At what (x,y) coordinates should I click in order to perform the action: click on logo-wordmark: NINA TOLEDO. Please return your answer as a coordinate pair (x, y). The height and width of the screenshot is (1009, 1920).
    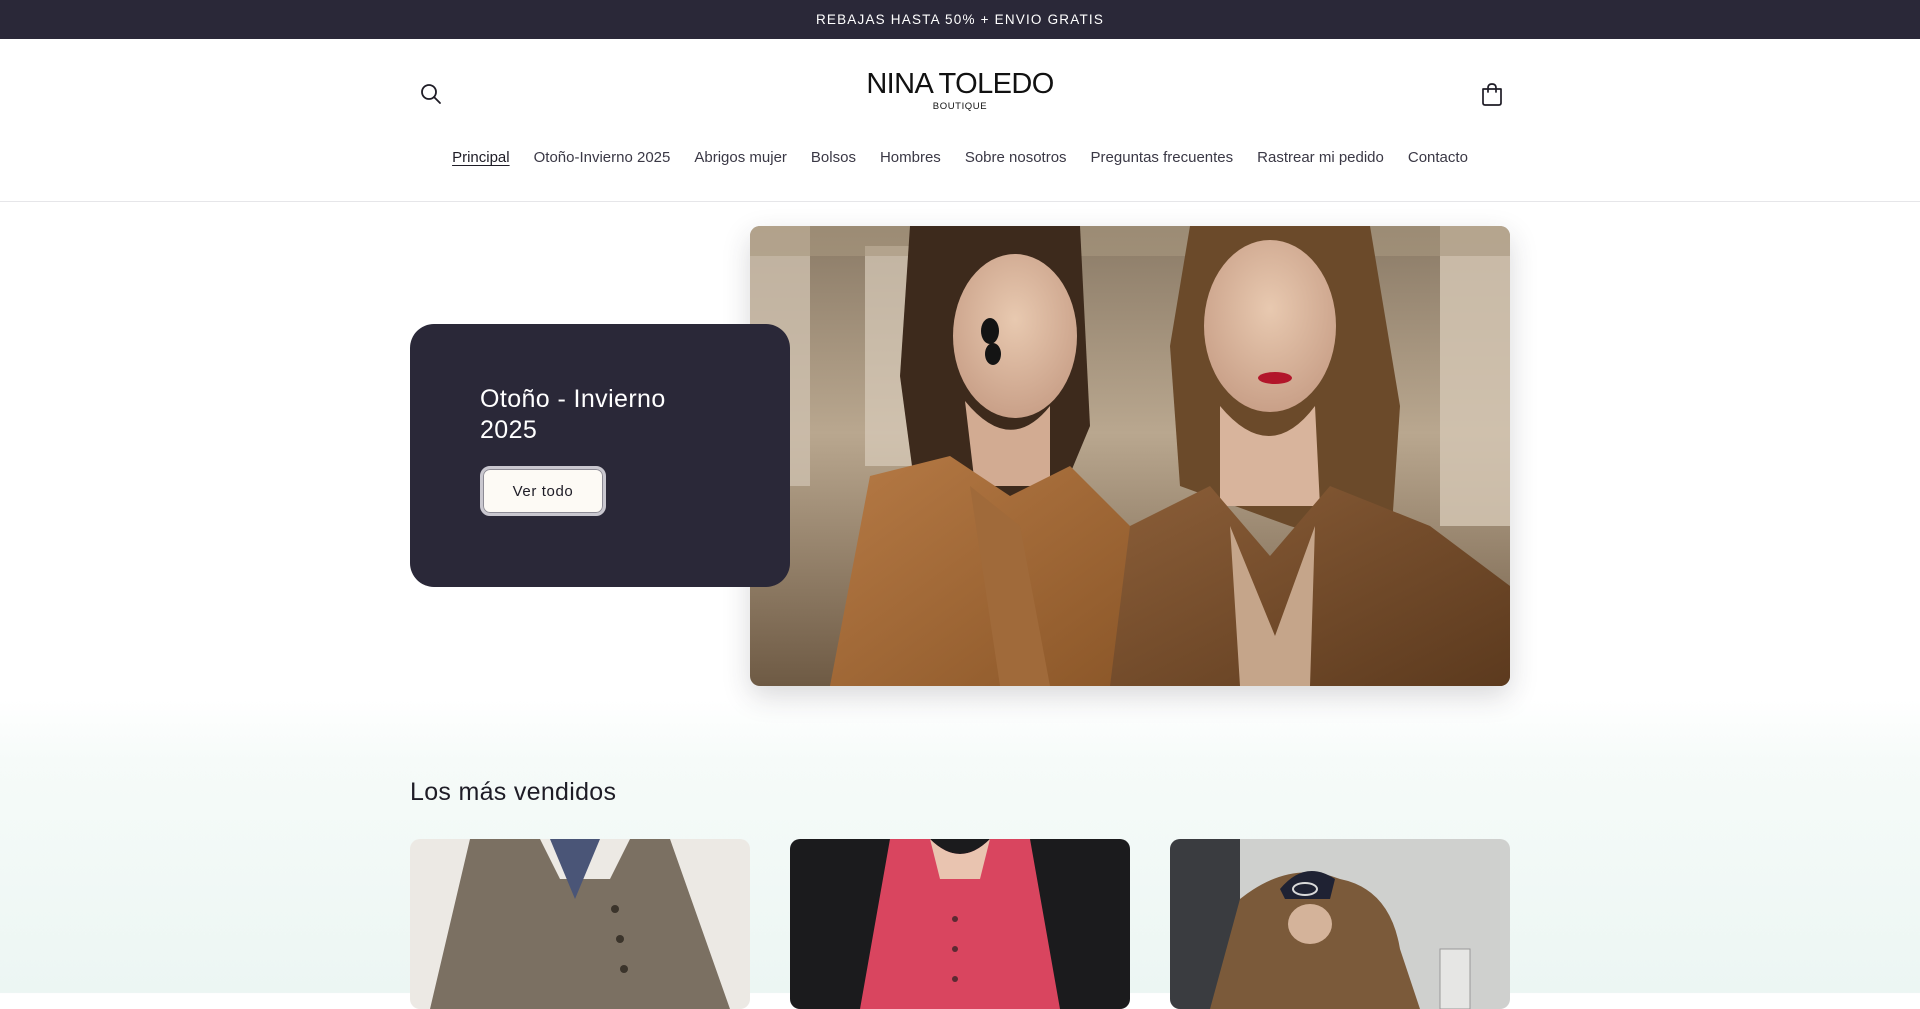
    Looking at the image, I should click on (960, 84).